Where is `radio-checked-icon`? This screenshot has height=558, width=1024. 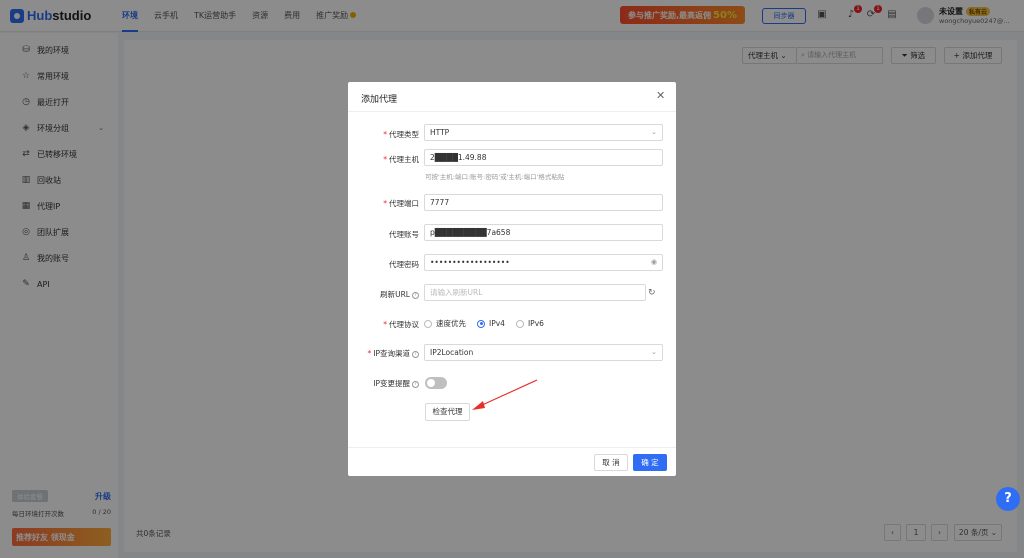 radio-checked-icon is located at coordinates (481, 323).